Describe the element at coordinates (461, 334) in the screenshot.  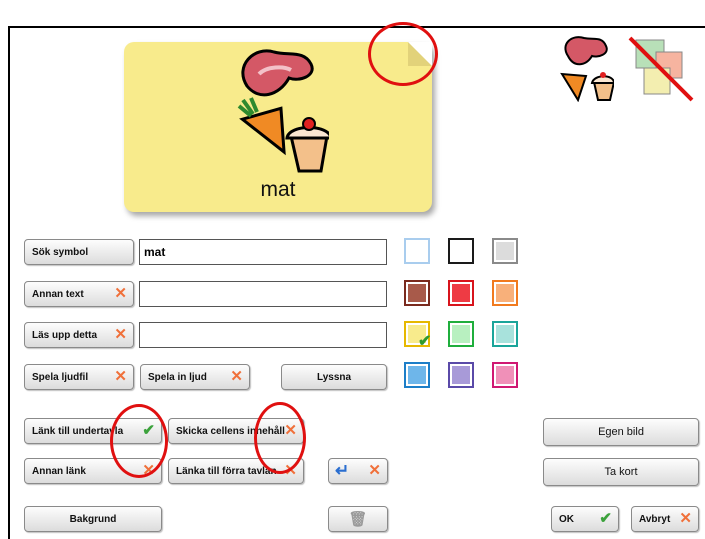
I see `color-swatch-green` at that location.